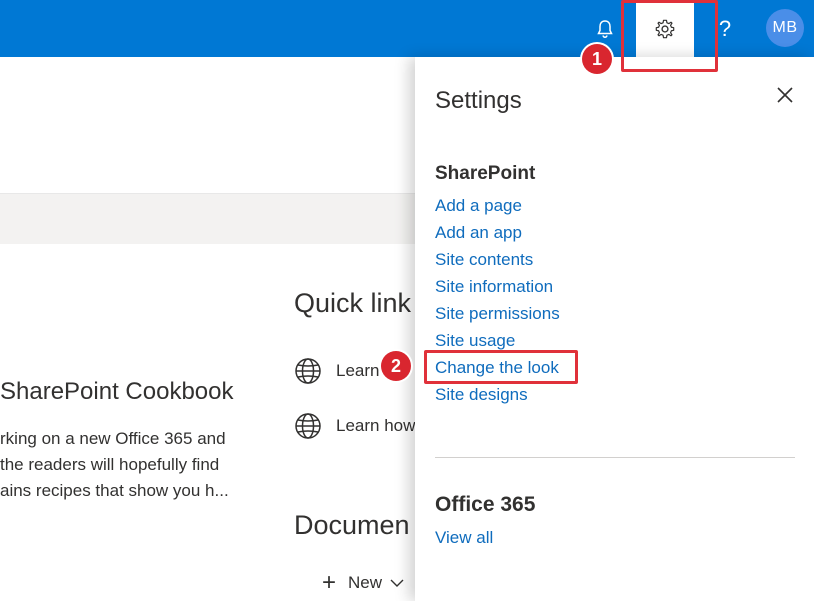 Image resolution: width=814 pixels, height=601 pixels. I want to click on step-badge-2: 2, so click(396, 366).